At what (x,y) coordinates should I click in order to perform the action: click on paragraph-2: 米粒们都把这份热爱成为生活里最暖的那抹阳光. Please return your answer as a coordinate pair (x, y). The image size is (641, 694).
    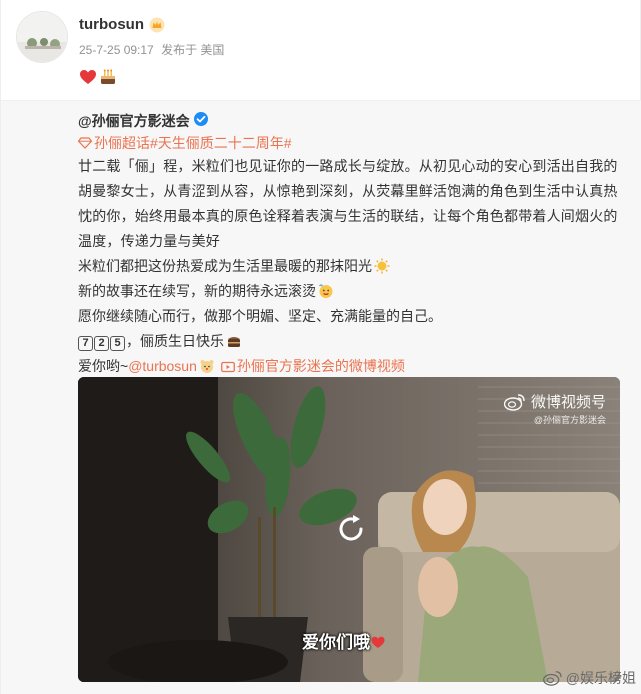
    Looking at the image, I should click on (350, 266).